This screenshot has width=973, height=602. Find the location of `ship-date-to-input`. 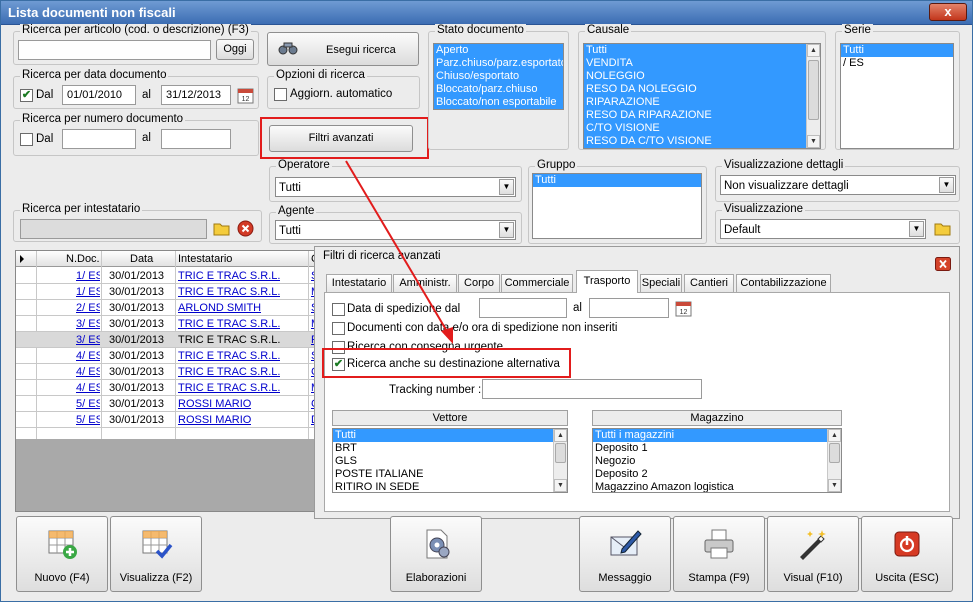

ship-date-to-input is located at coordinates (629, 308).